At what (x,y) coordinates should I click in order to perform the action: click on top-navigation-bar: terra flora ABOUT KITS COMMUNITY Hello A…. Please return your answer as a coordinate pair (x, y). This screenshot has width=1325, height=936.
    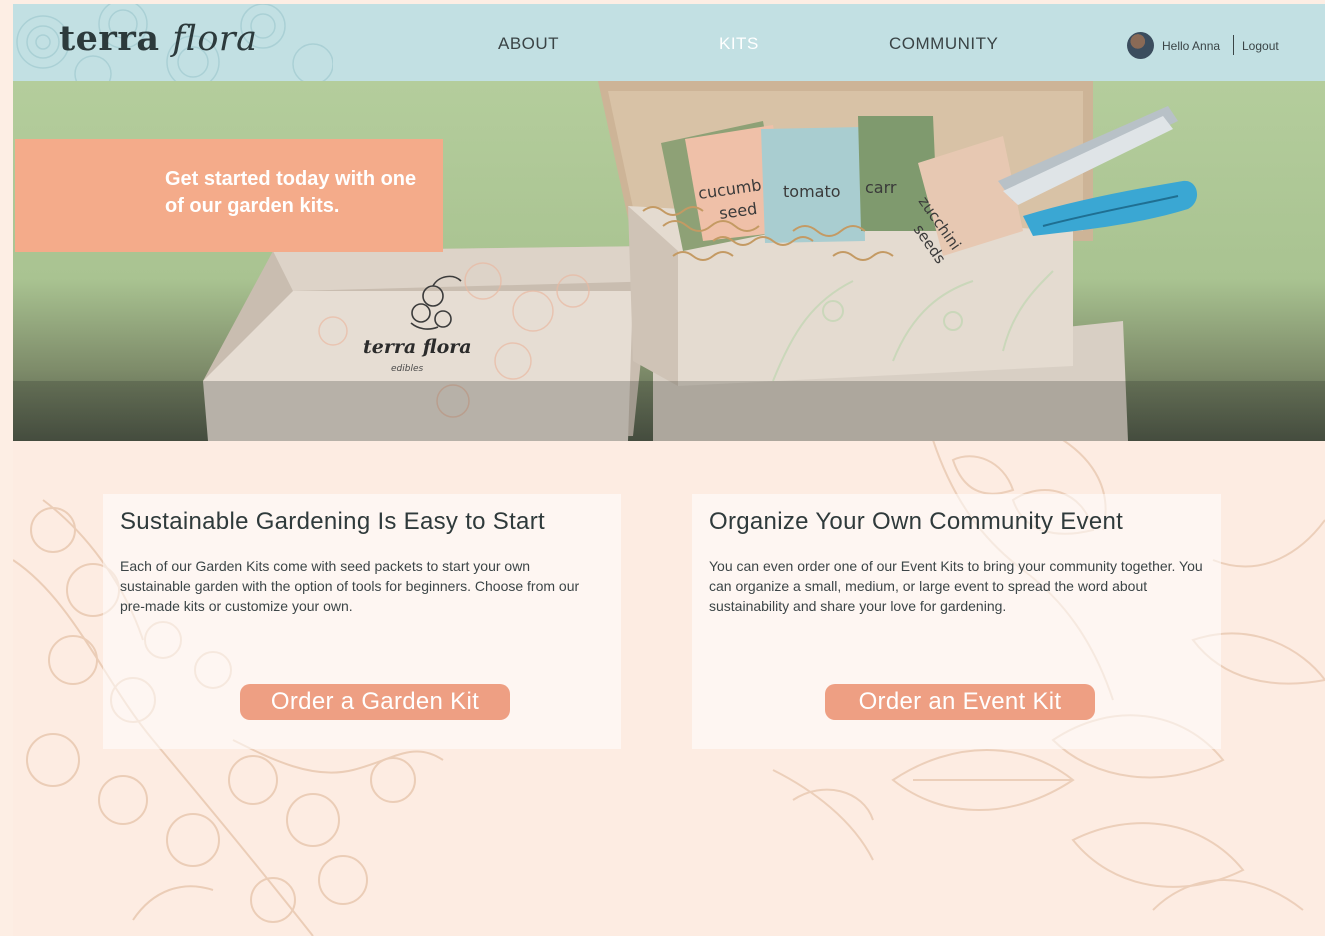
    Looking at the image, I should click on (669, 42).